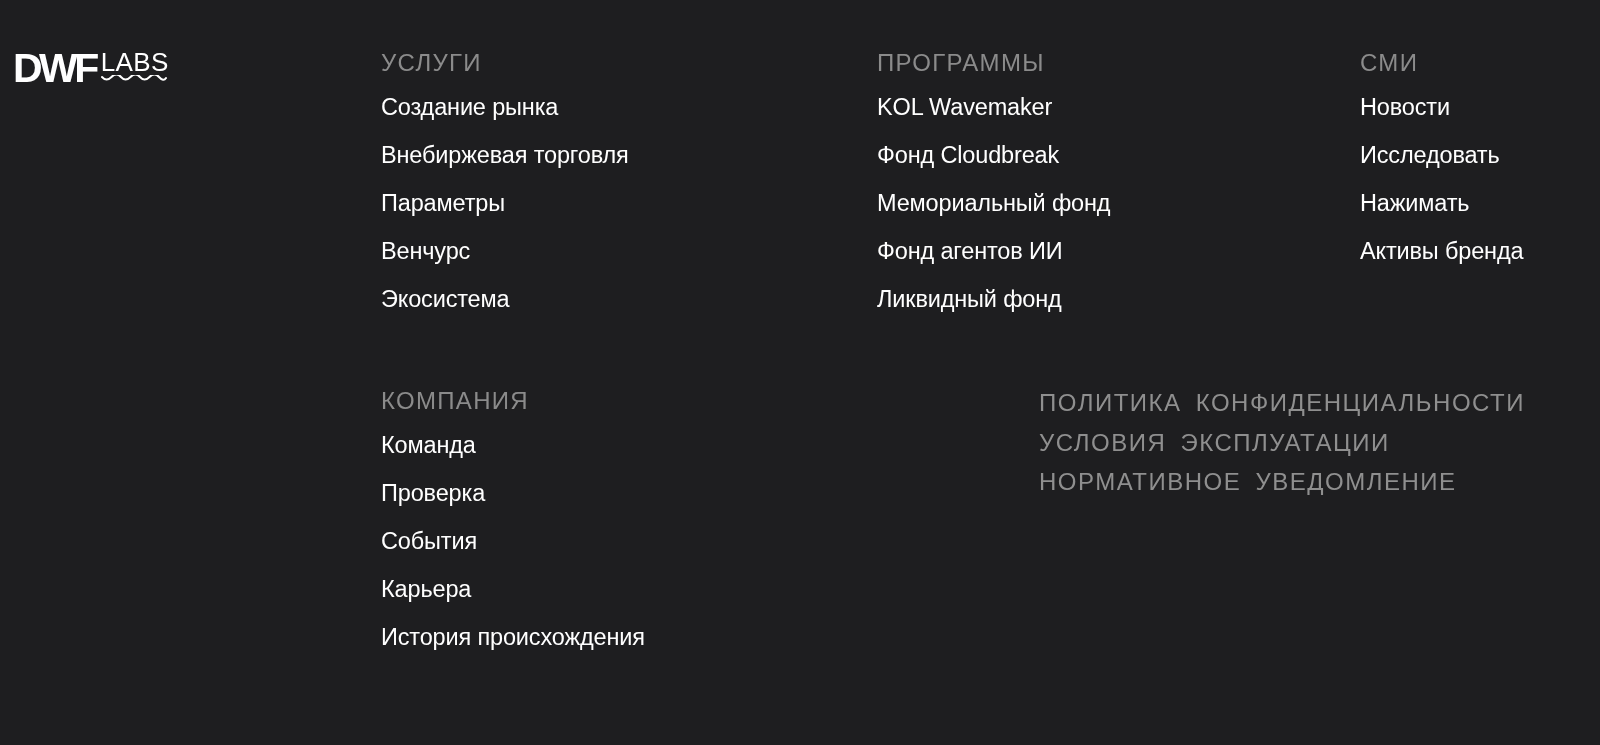  What do you see at coordinates (1442, 251) in the screenshot?
I see `footer-link: Активы бренда` at bounding box center [1442, 251].